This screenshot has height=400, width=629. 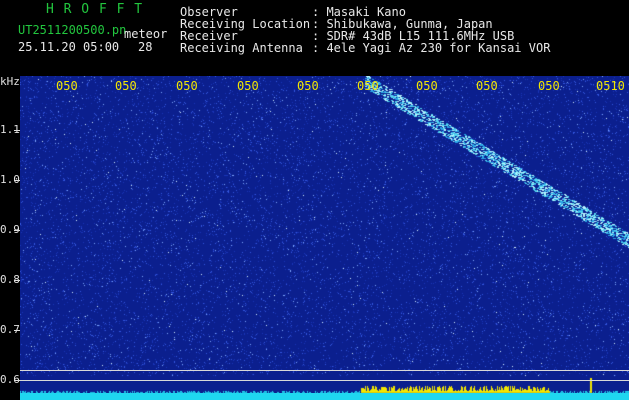 I want to click on field-label-antenna: Receiving Antenna, so click(x=241, y=48).